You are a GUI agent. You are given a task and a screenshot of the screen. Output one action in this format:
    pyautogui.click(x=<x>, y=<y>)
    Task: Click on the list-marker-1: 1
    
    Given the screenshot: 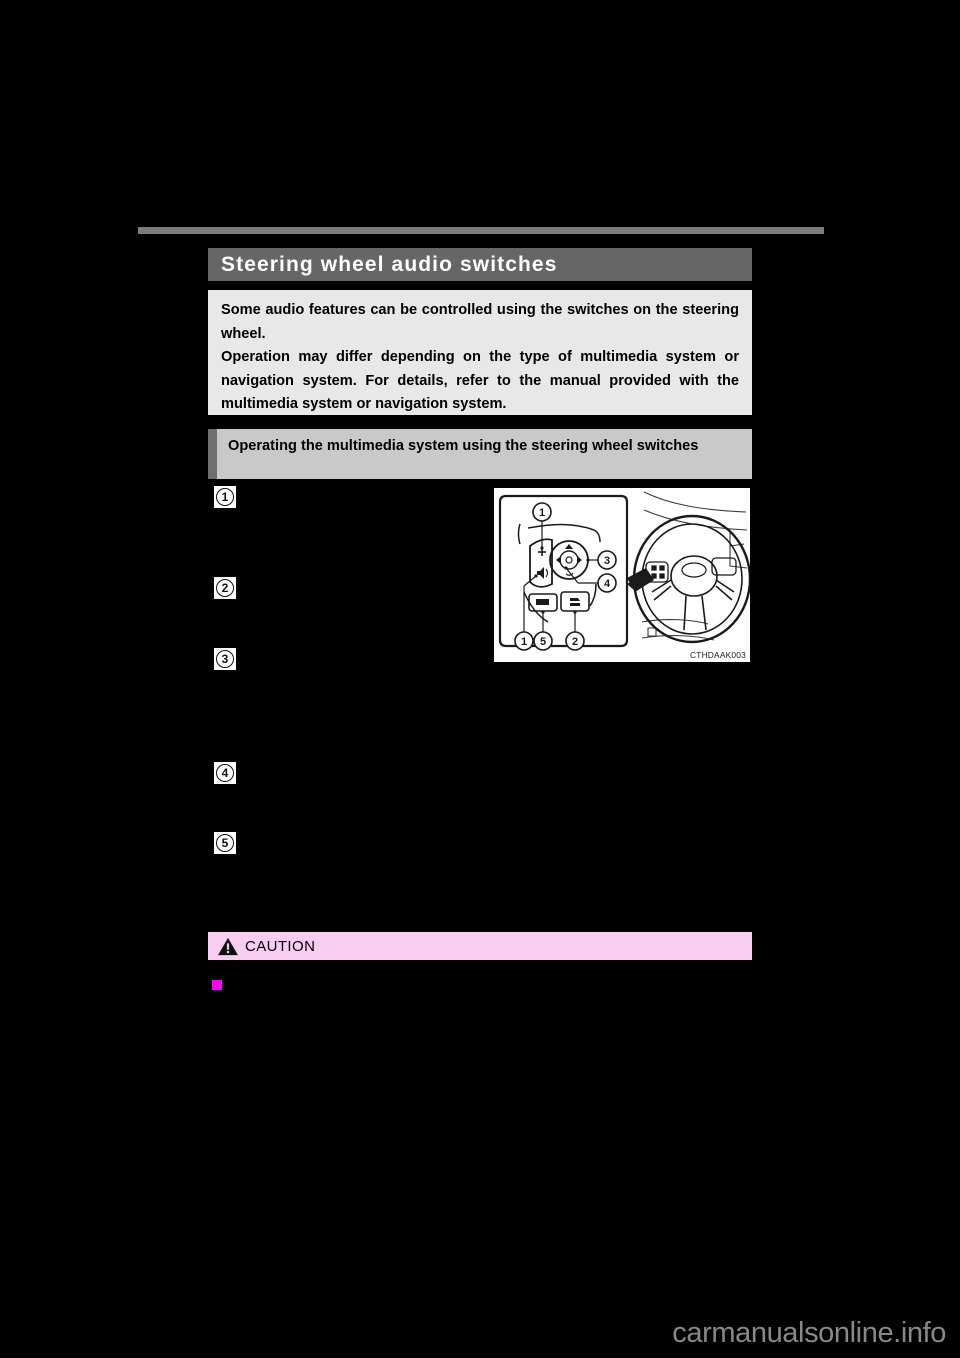 What is the action you would take?
    pyautogui.click(x=225, y=497)
    